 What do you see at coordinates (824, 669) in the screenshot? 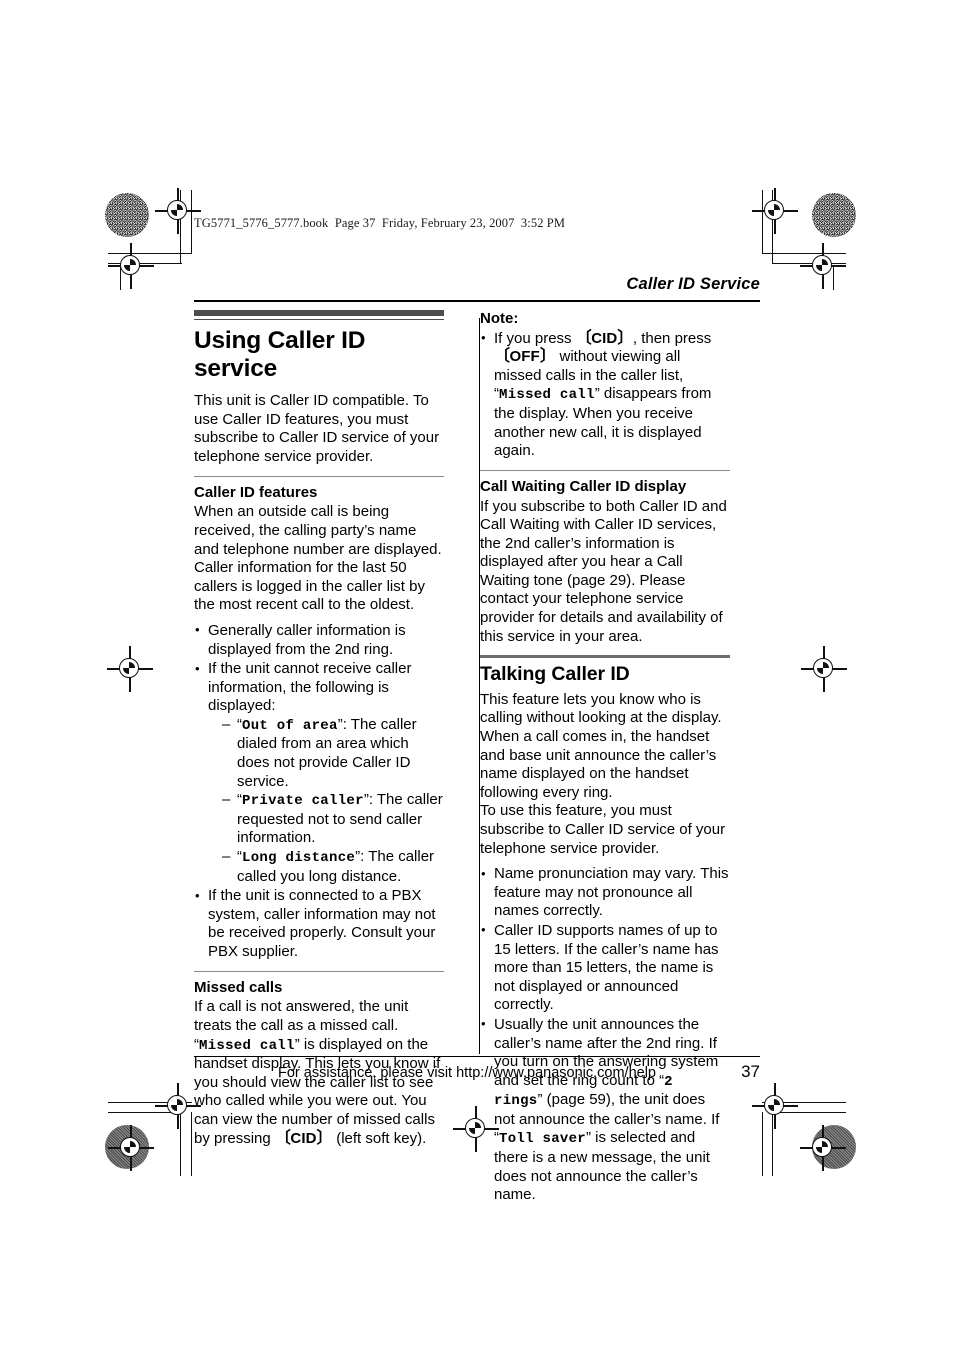
I see `registration-target-right-middle` at bounding box center [824, 669].